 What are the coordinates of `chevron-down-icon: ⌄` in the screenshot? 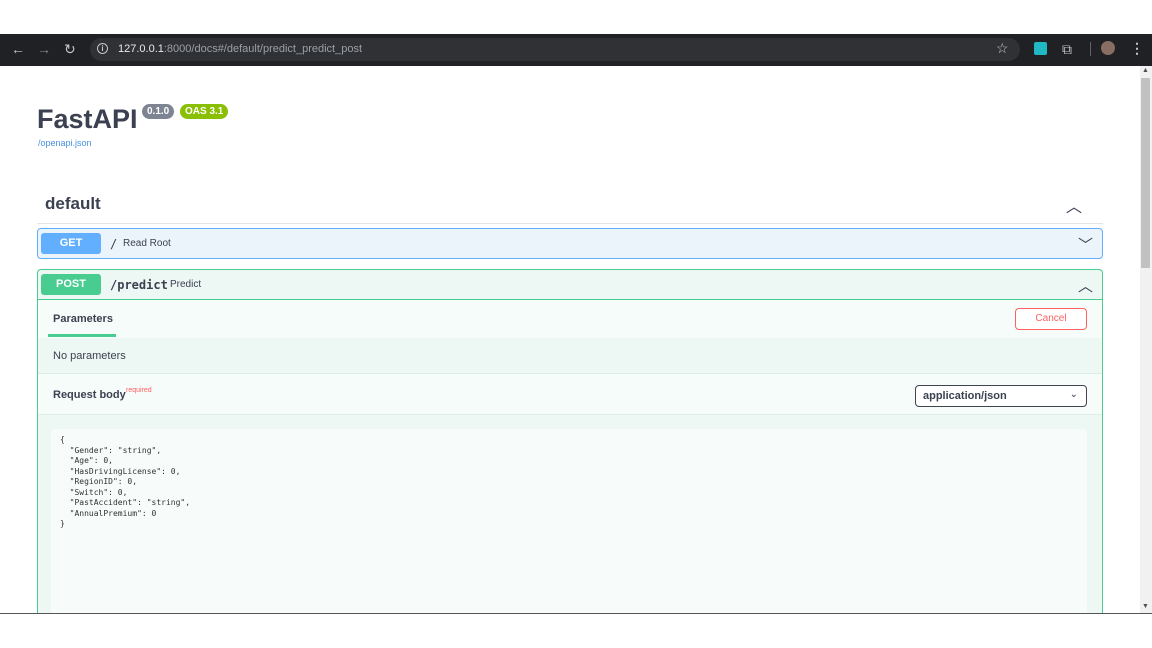 It's located at (1073, 394).